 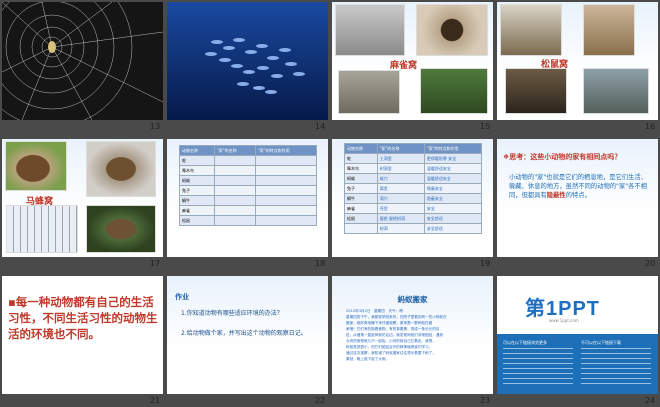 I want to click on conclusion-body: 每一种动物都有自己的生活习性，不同生活习性的动物生活的环境也不同。, so click(x=83, y=318).